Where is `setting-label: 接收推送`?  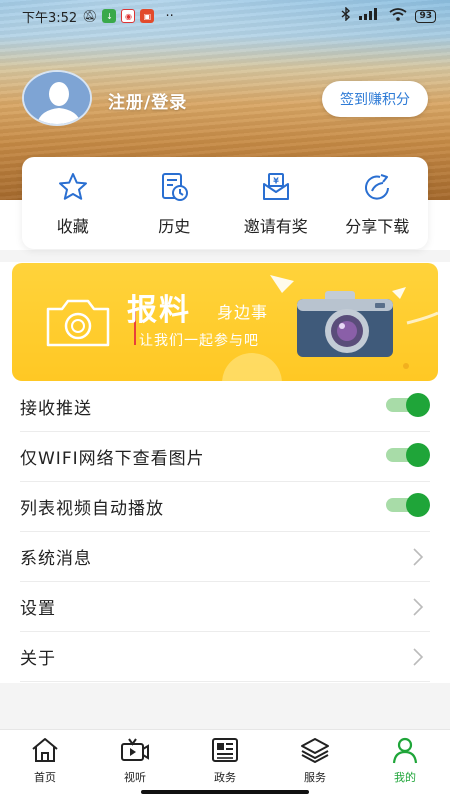 setting-label: 接收推送 is located at coordinates (56, 409).